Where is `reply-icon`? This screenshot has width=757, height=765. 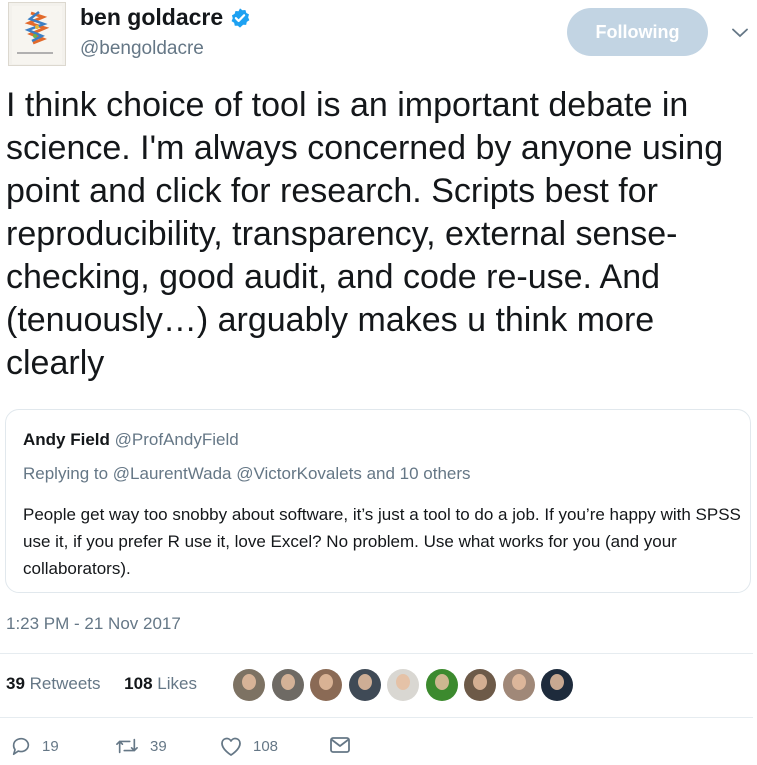
reply-icon is located at coordinates (21, 746).